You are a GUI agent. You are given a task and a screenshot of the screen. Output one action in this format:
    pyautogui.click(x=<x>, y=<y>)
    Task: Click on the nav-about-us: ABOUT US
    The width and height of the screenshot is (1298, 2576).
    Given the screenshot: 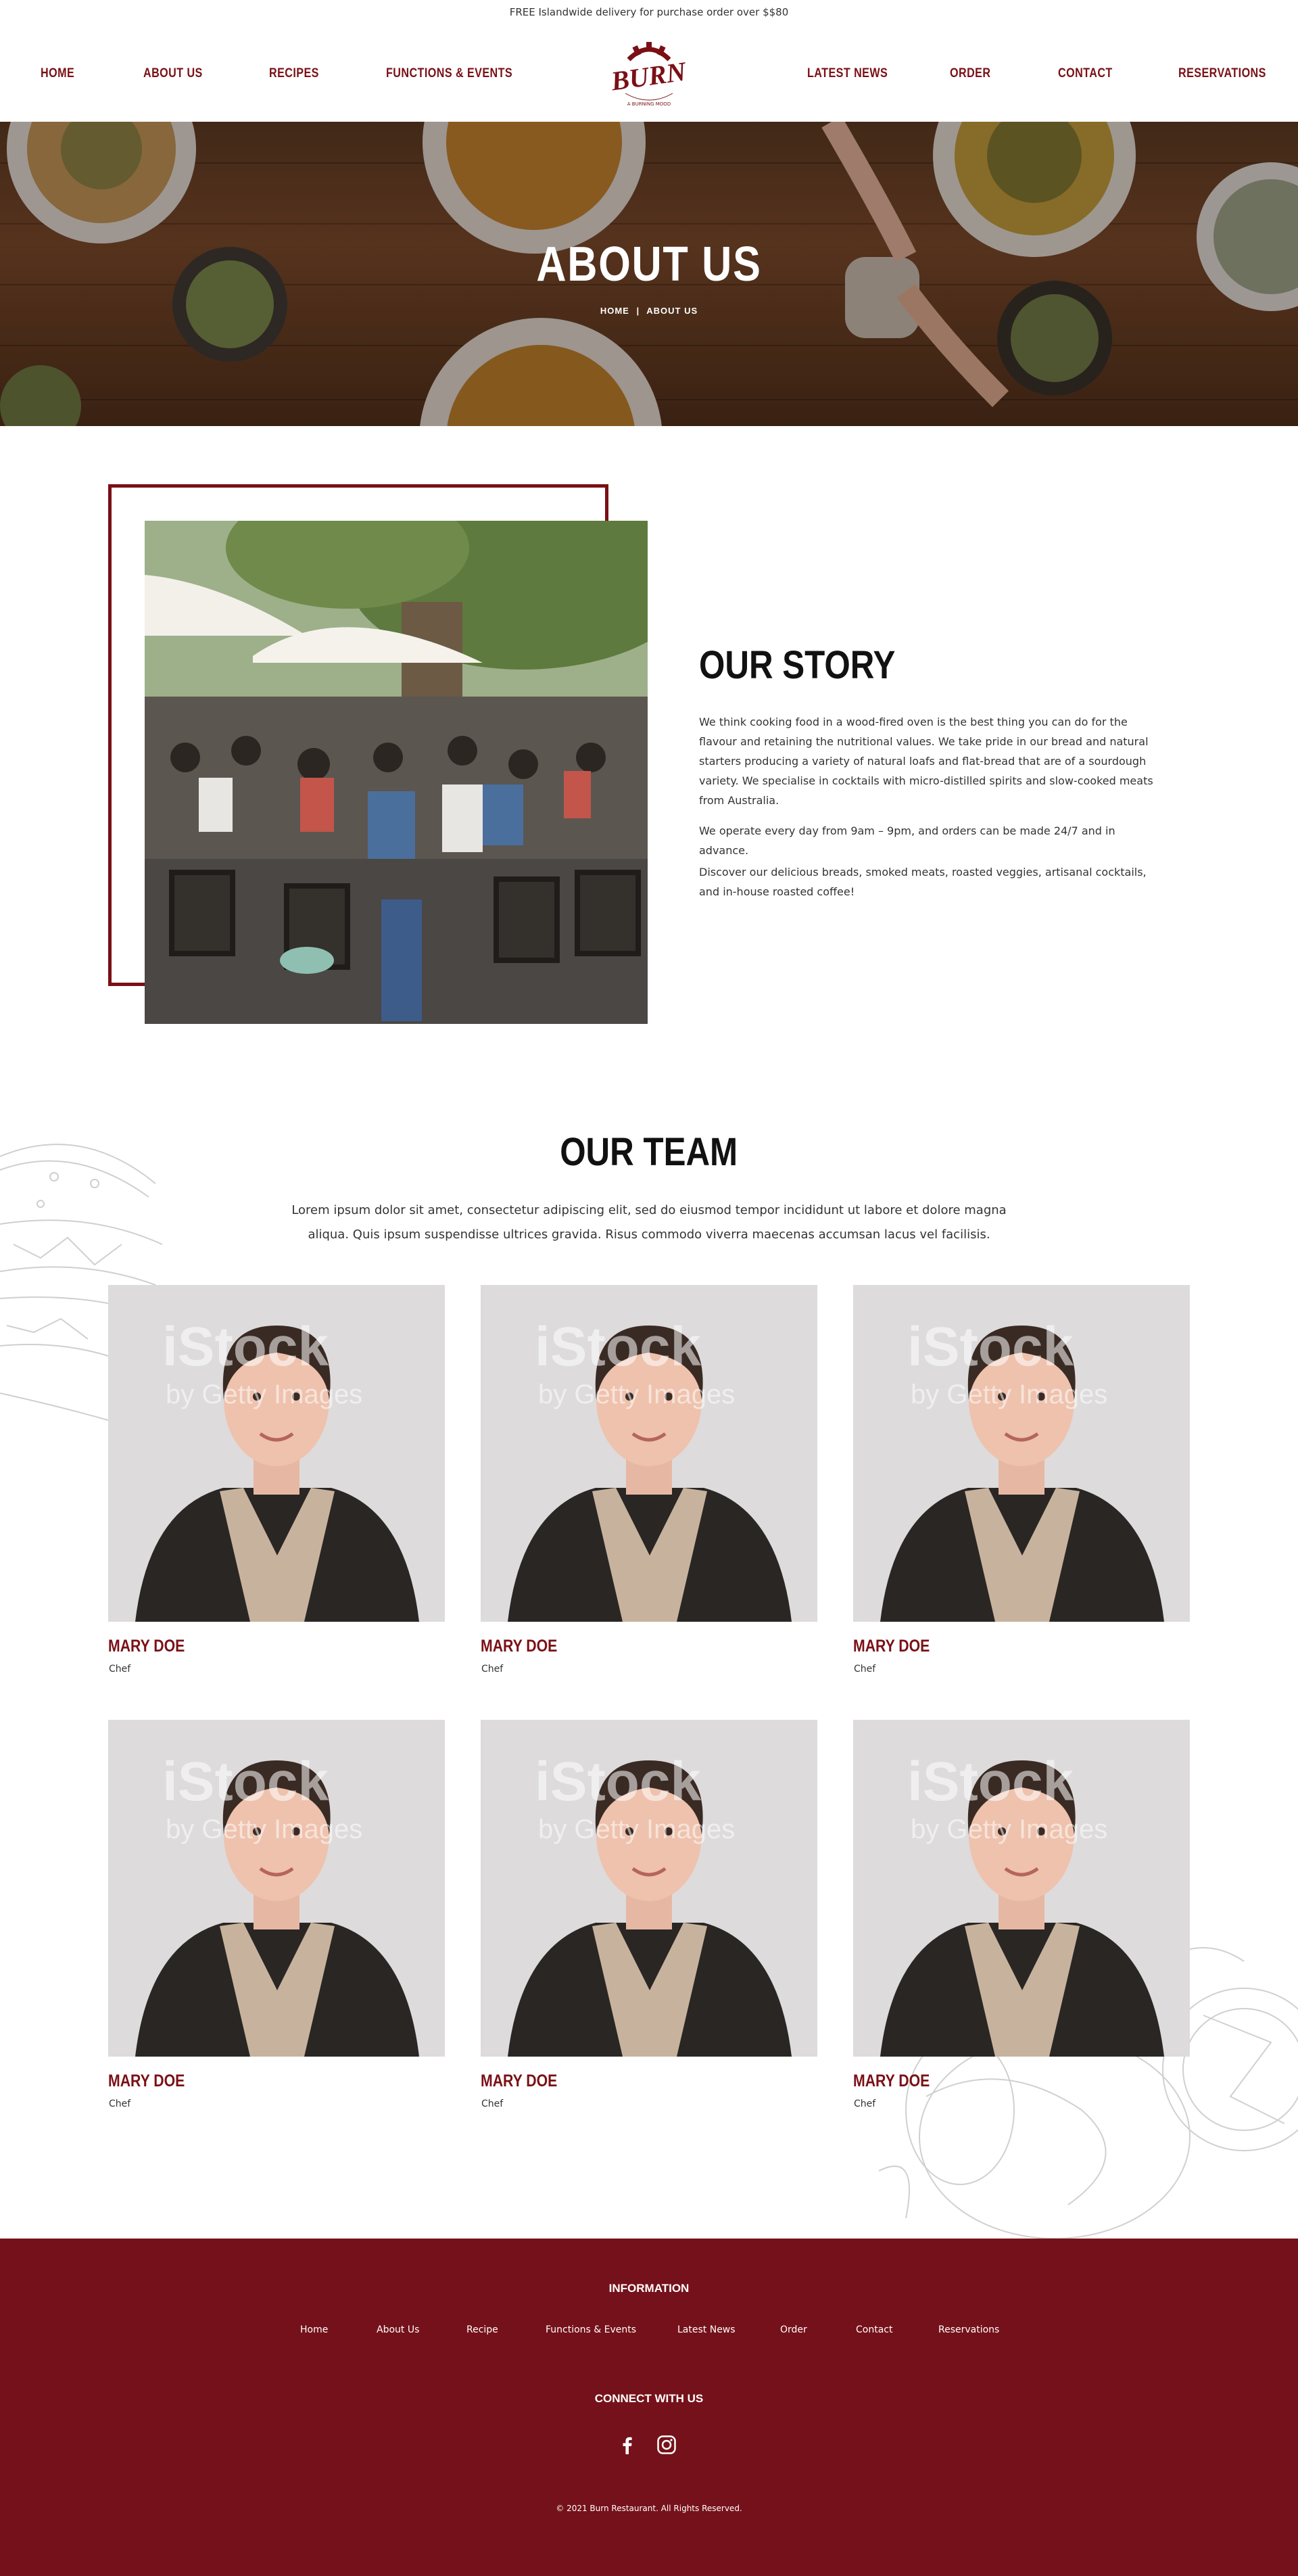 What is the action you would take?
    pyautogui.click(x=173, y=73)
    